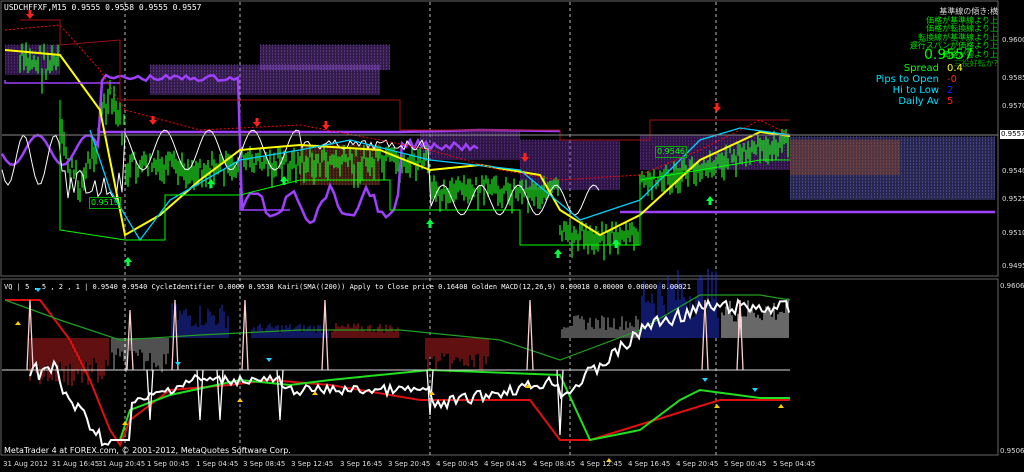  Describe the element at coordinates (948, 55) in the screenshot. I see `big-price: 0.9557` at that location.